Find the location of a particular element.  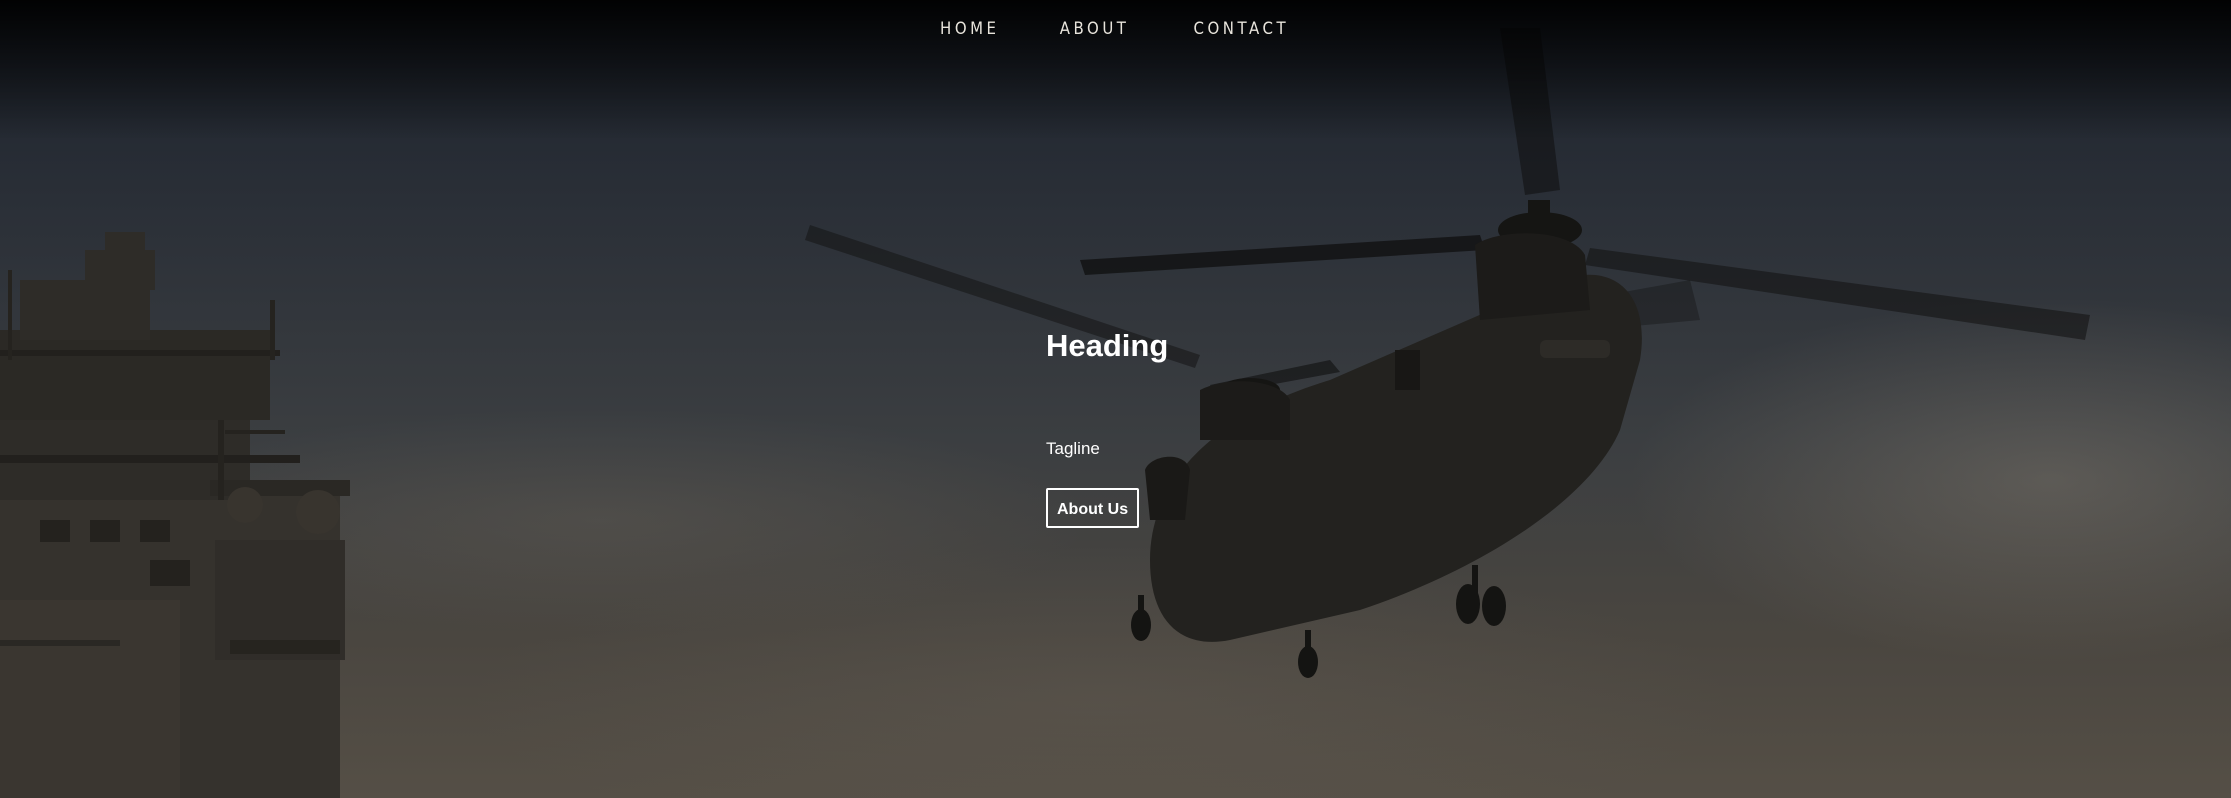

nav-item-contact: CONTACT is located at coordinates (1240, 29).